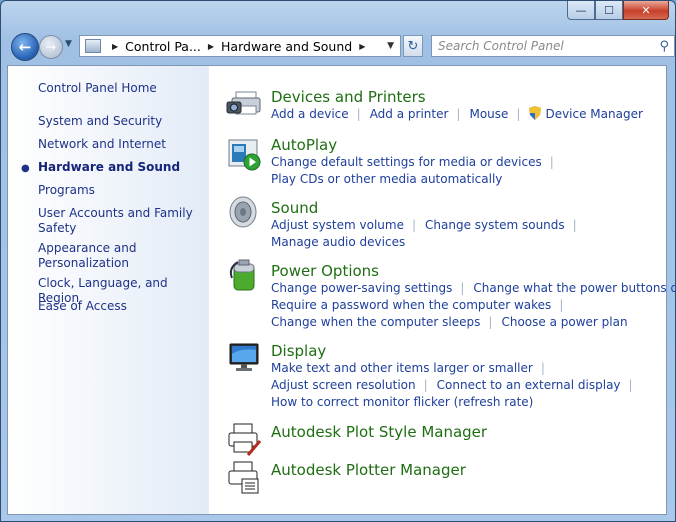 Image resolution: width=676 pixels, height=522 pixels. Describe the element at coordinates (25, 47) in the screenshot. I see `back-arrow-icon: ←` at that location.